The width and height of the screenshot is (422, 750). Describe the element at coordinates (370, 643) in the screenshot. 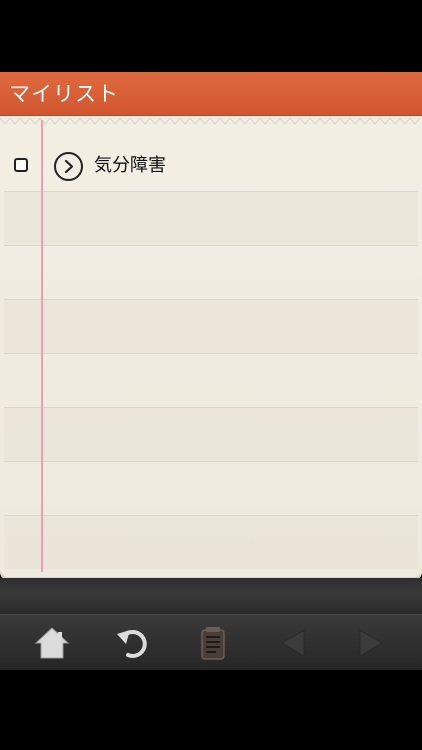

I see `forward-arrow-icon` at that location.